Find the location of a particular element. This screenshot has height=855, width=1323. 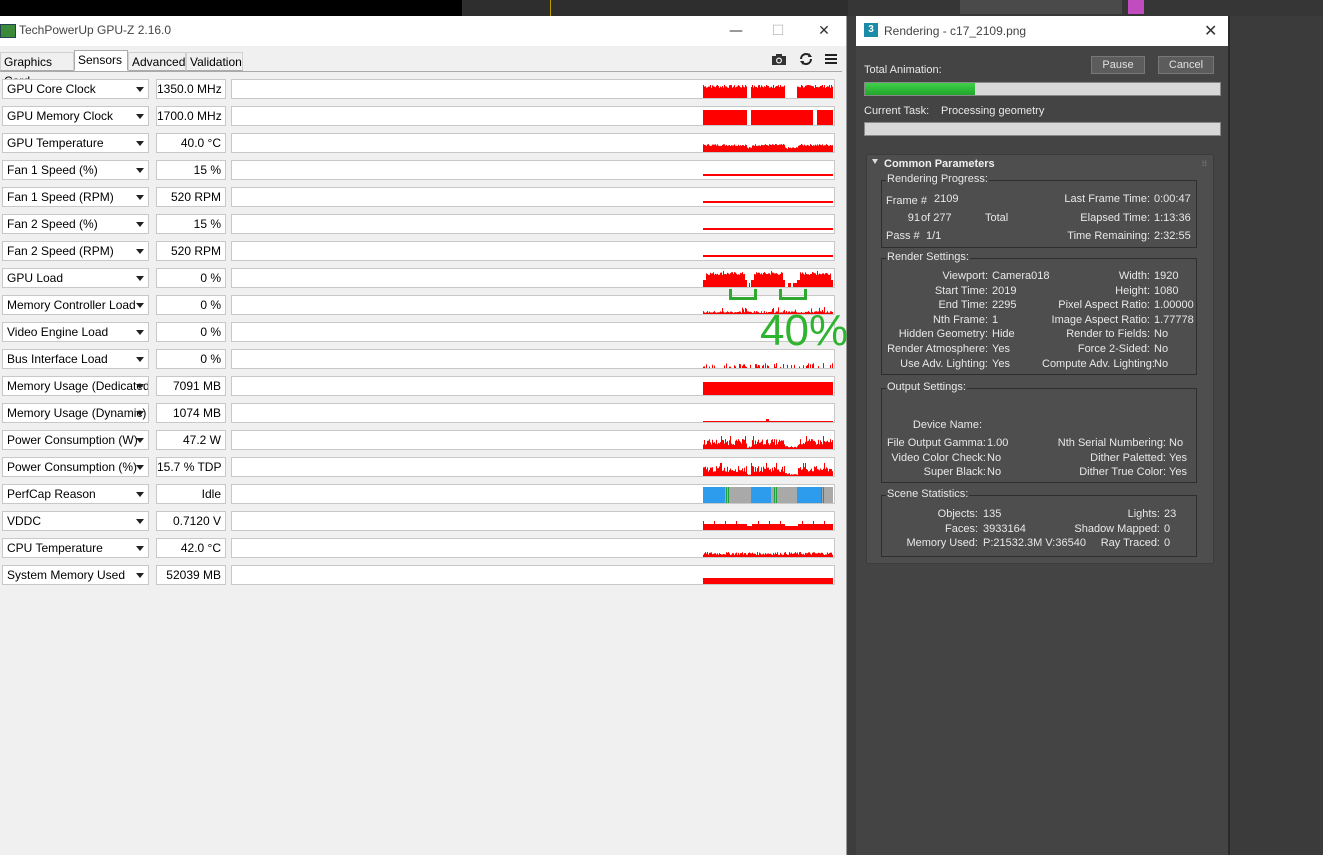

cancel-button: Cancel is located at coordinates (1186, 65).